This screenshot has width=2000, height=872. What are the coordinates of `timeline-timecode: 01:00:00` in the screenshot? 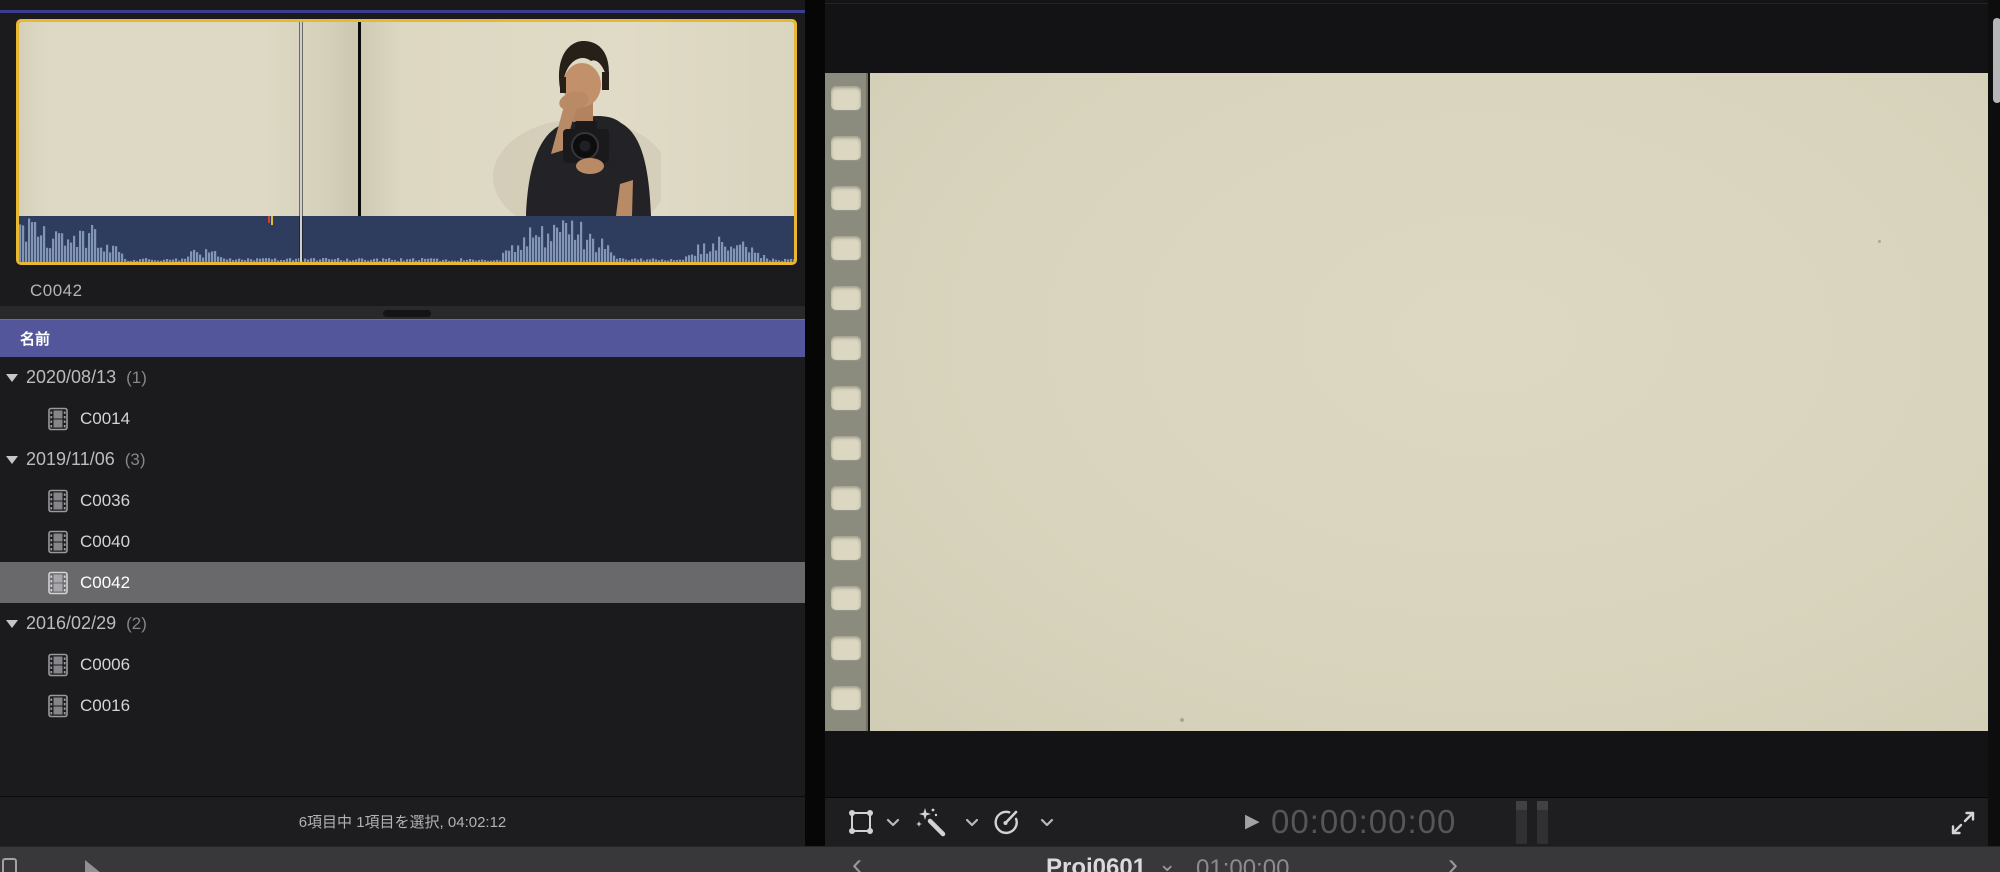 It's located at (1243, 863).